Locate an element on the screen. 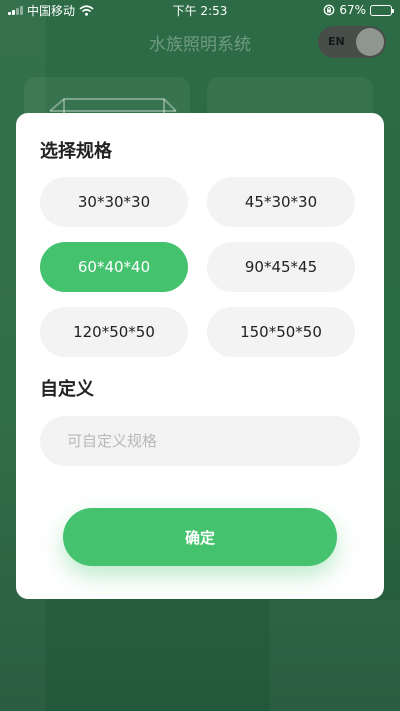 This screenshot has height=711, width=400. spec-option-120x50x50: 120*50*50 is located at coordinates (114, 332).